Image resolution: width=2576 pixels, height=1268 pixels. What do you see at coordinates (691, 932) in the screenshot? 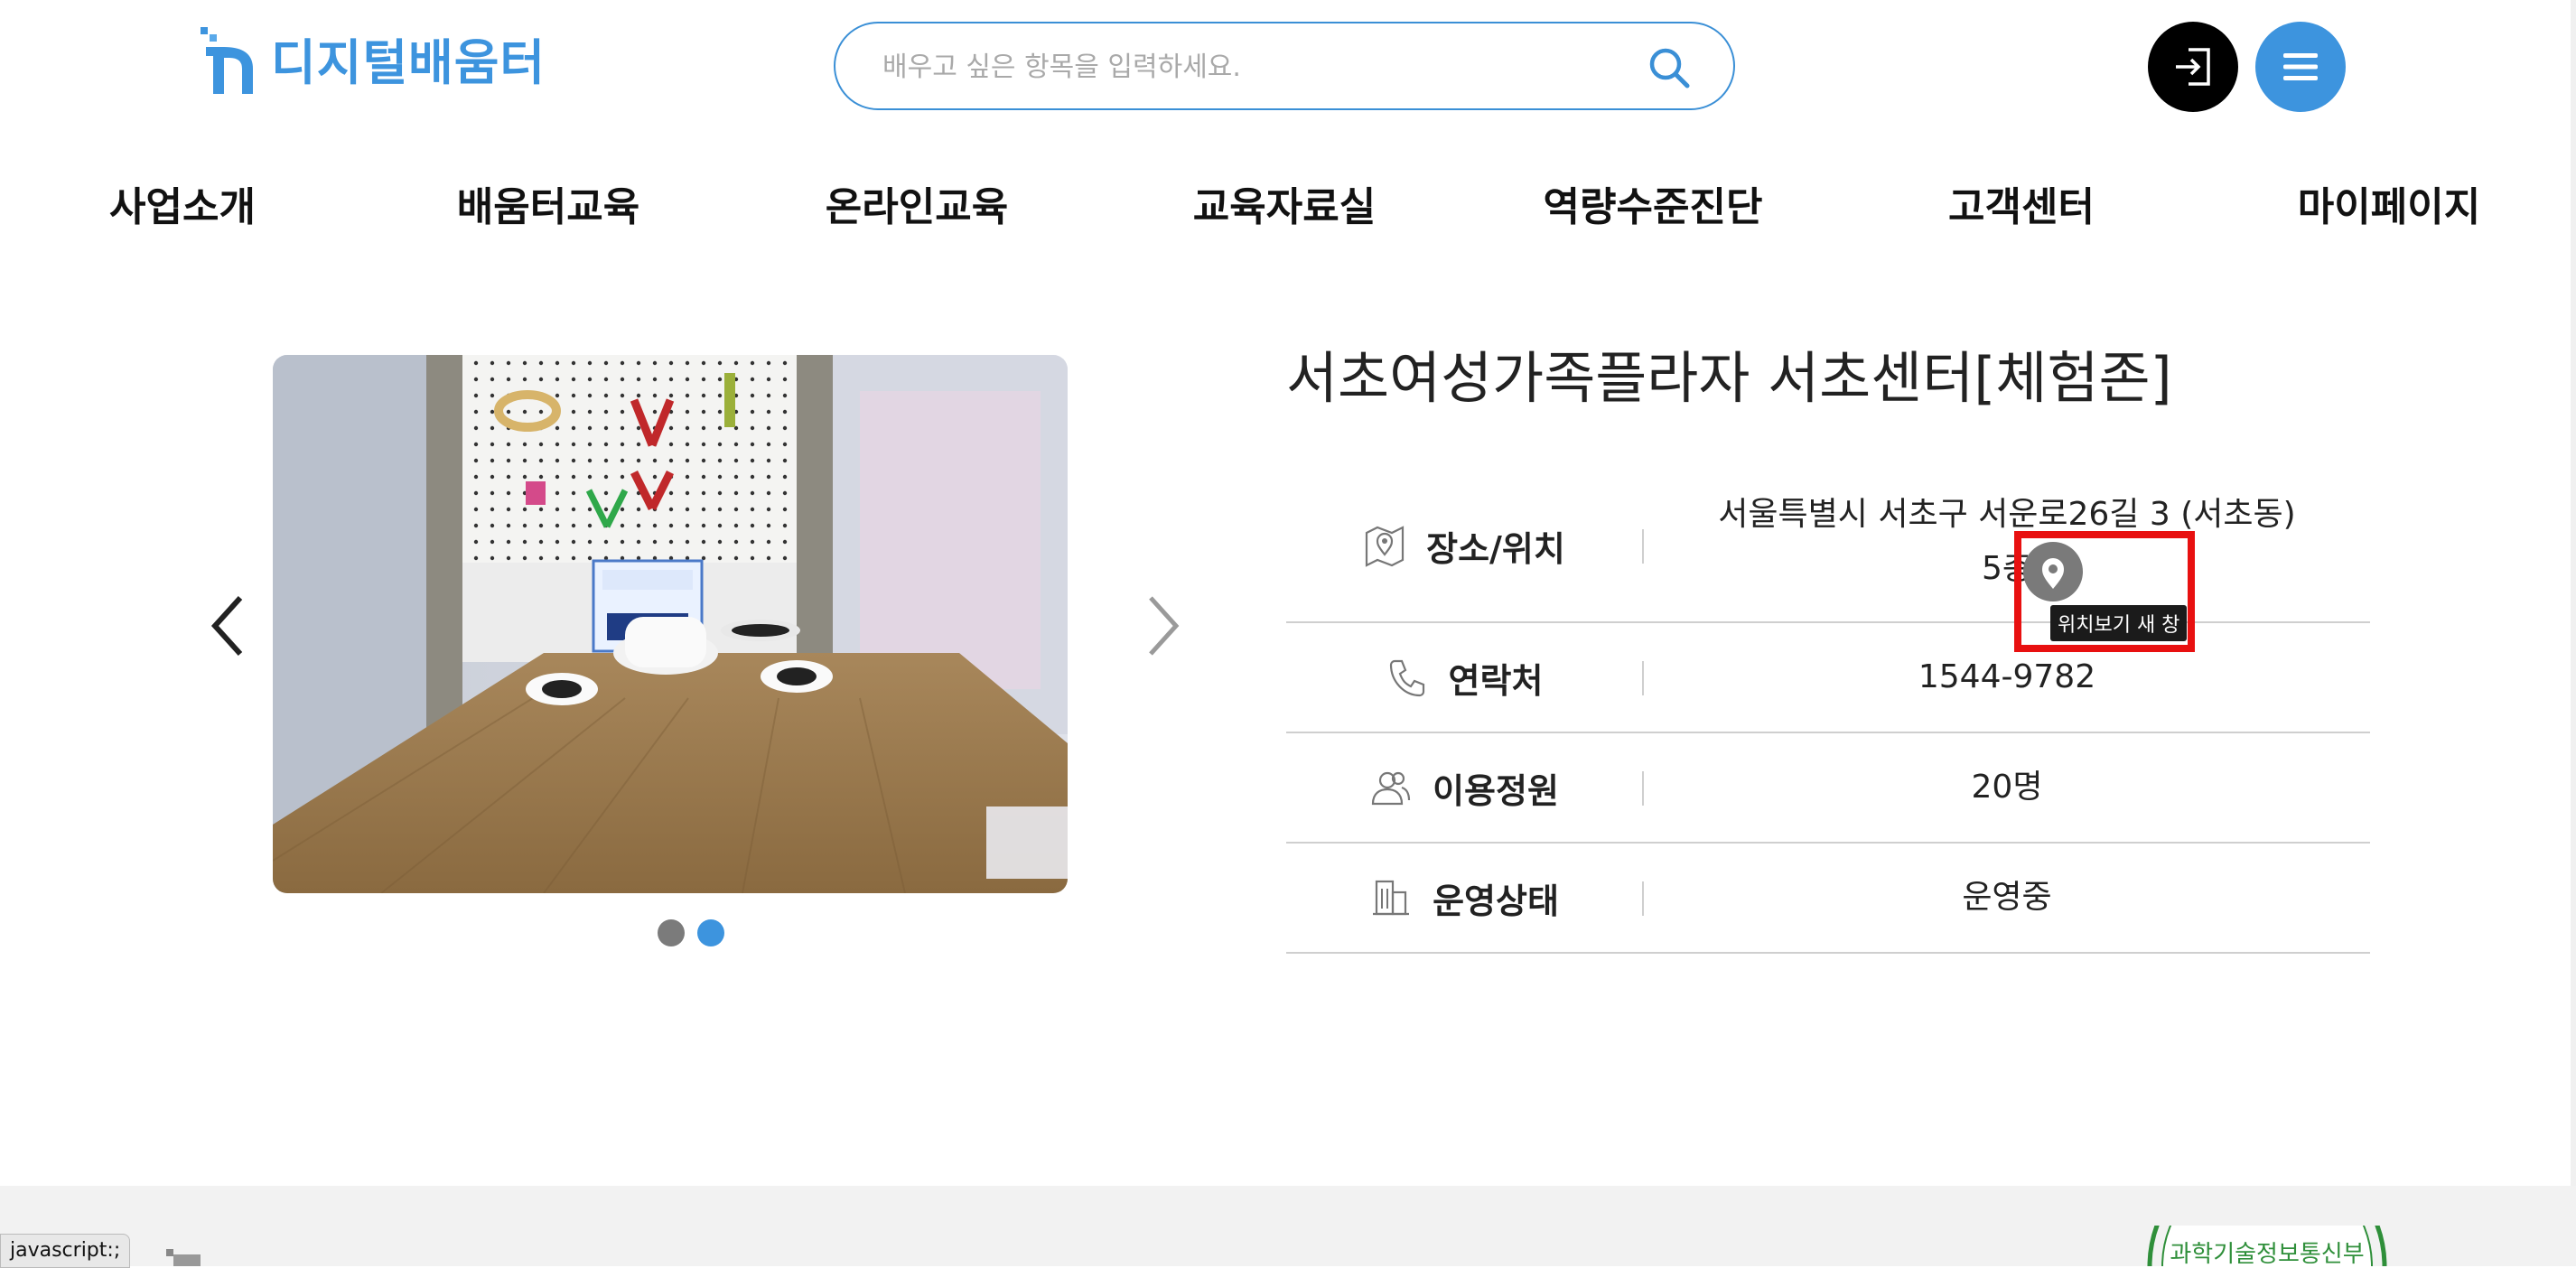
I see `slider-pagination` at bounding box center [691, 932].